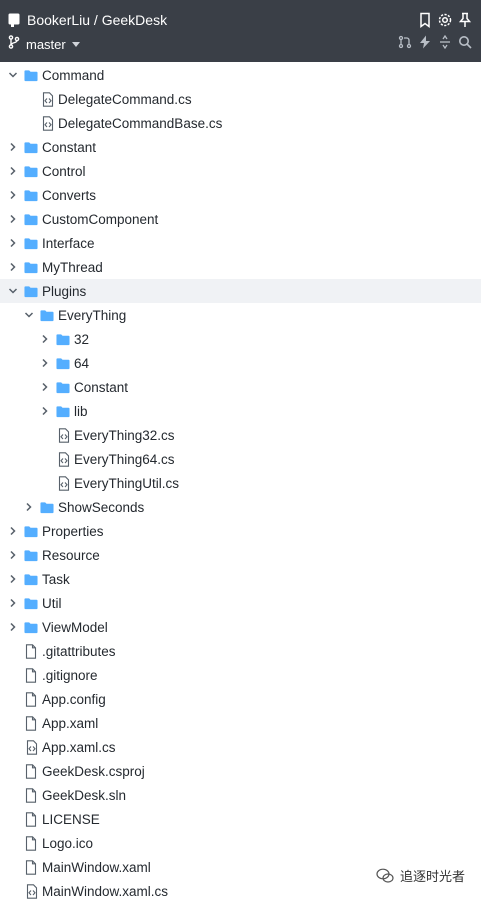 The height and width of the screenshot is (903, 481). What do you see at coordinates (240, 795) in the screenshot?
I see `tree-file: GeekDesk.sln` at bounding box center [240, 795].